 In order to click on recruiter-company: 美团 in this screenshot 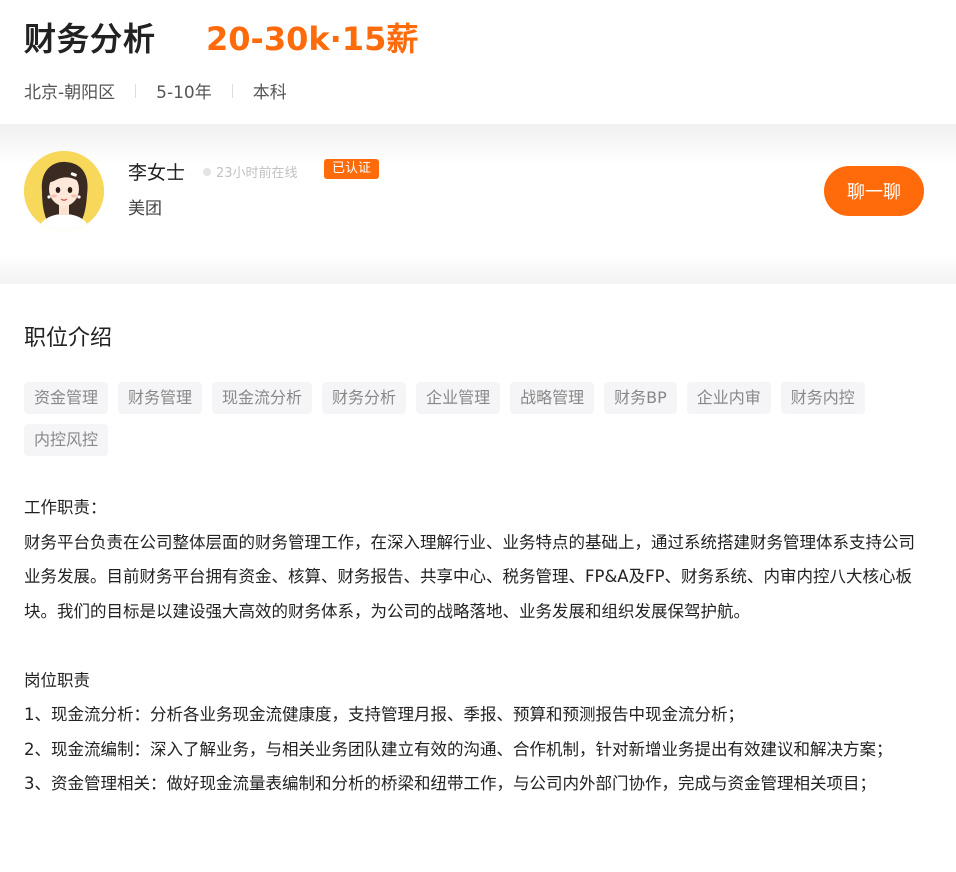, I will do `click(145, 209)`.